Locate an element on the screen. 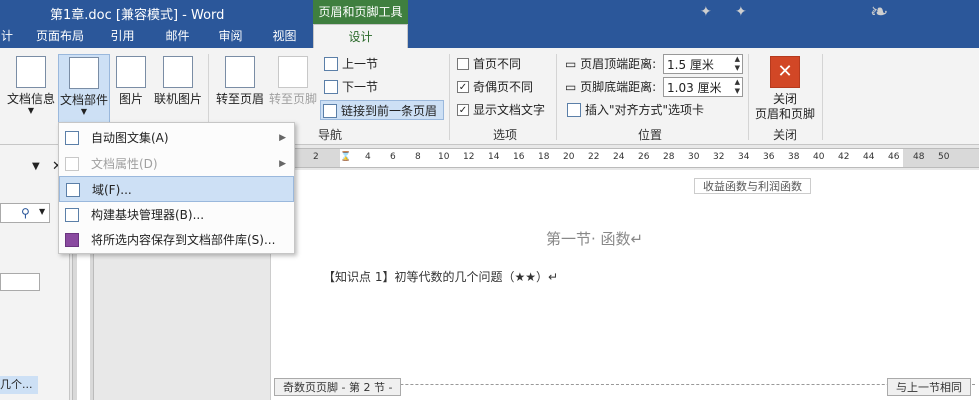 The width and height of the screenshot is (979, 400). alignment-tab-icon is located at coordinates (574, 110).